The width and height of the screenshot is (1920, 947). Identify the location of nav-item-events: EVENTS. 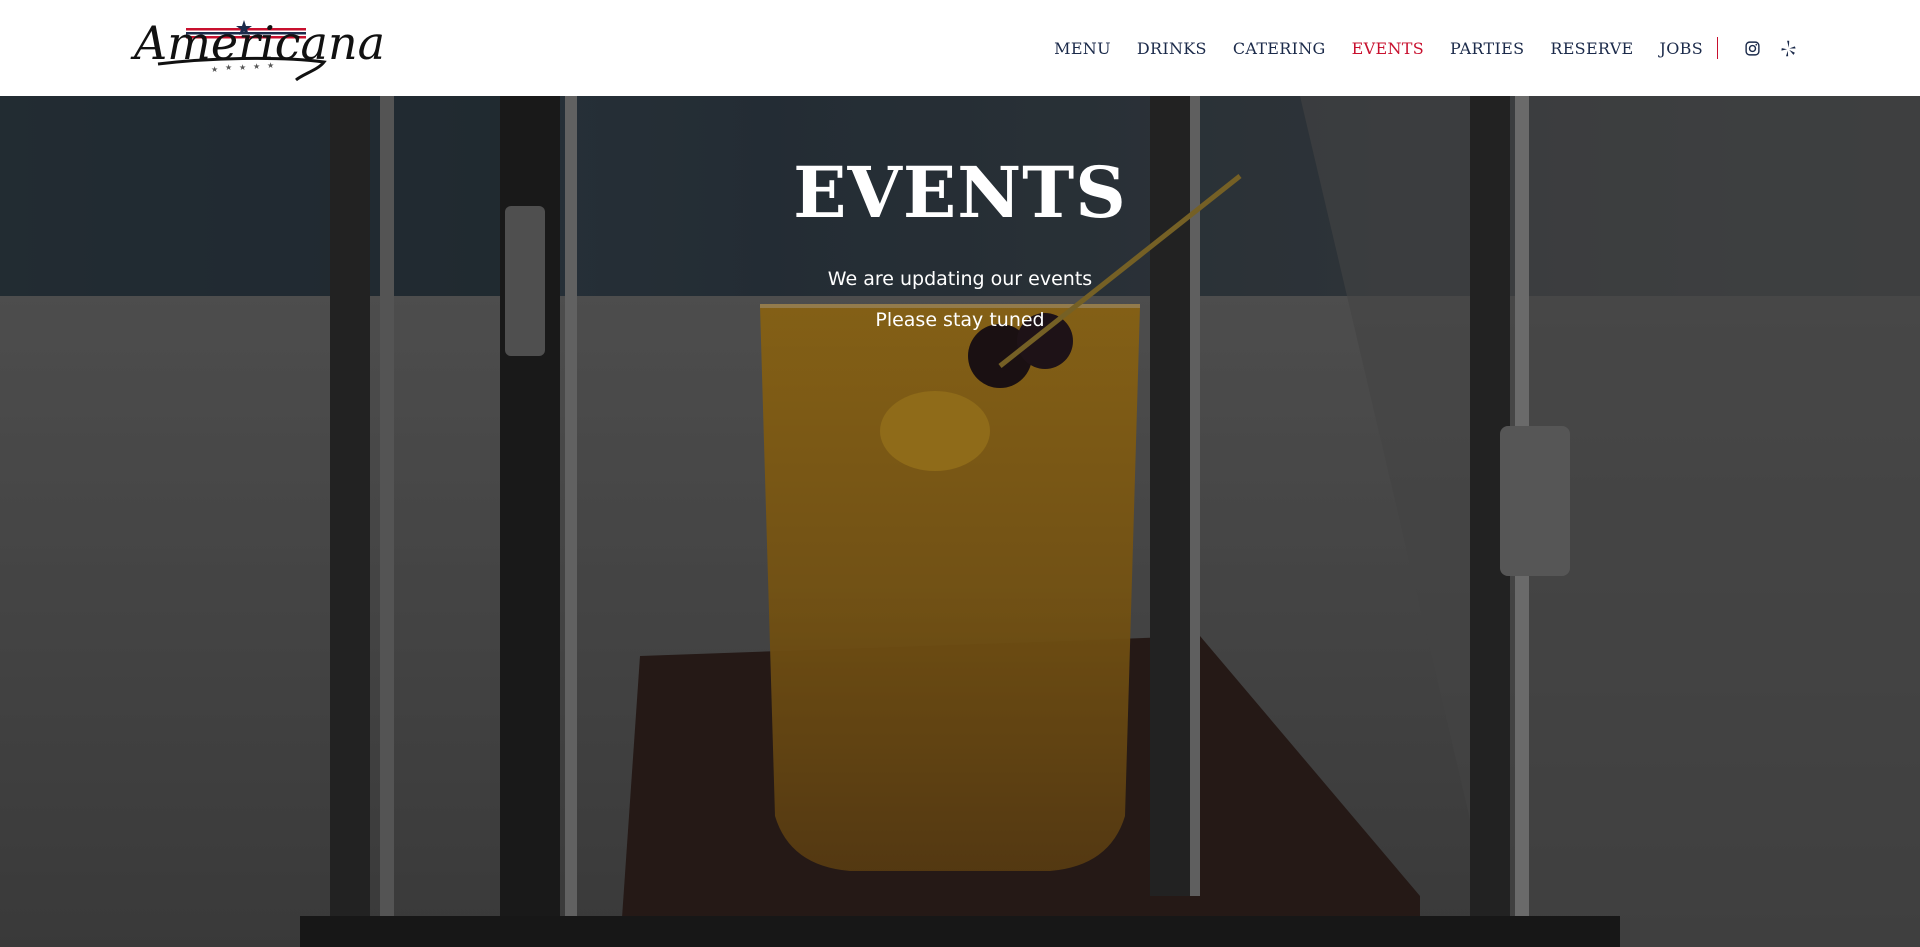
(1388, 48).